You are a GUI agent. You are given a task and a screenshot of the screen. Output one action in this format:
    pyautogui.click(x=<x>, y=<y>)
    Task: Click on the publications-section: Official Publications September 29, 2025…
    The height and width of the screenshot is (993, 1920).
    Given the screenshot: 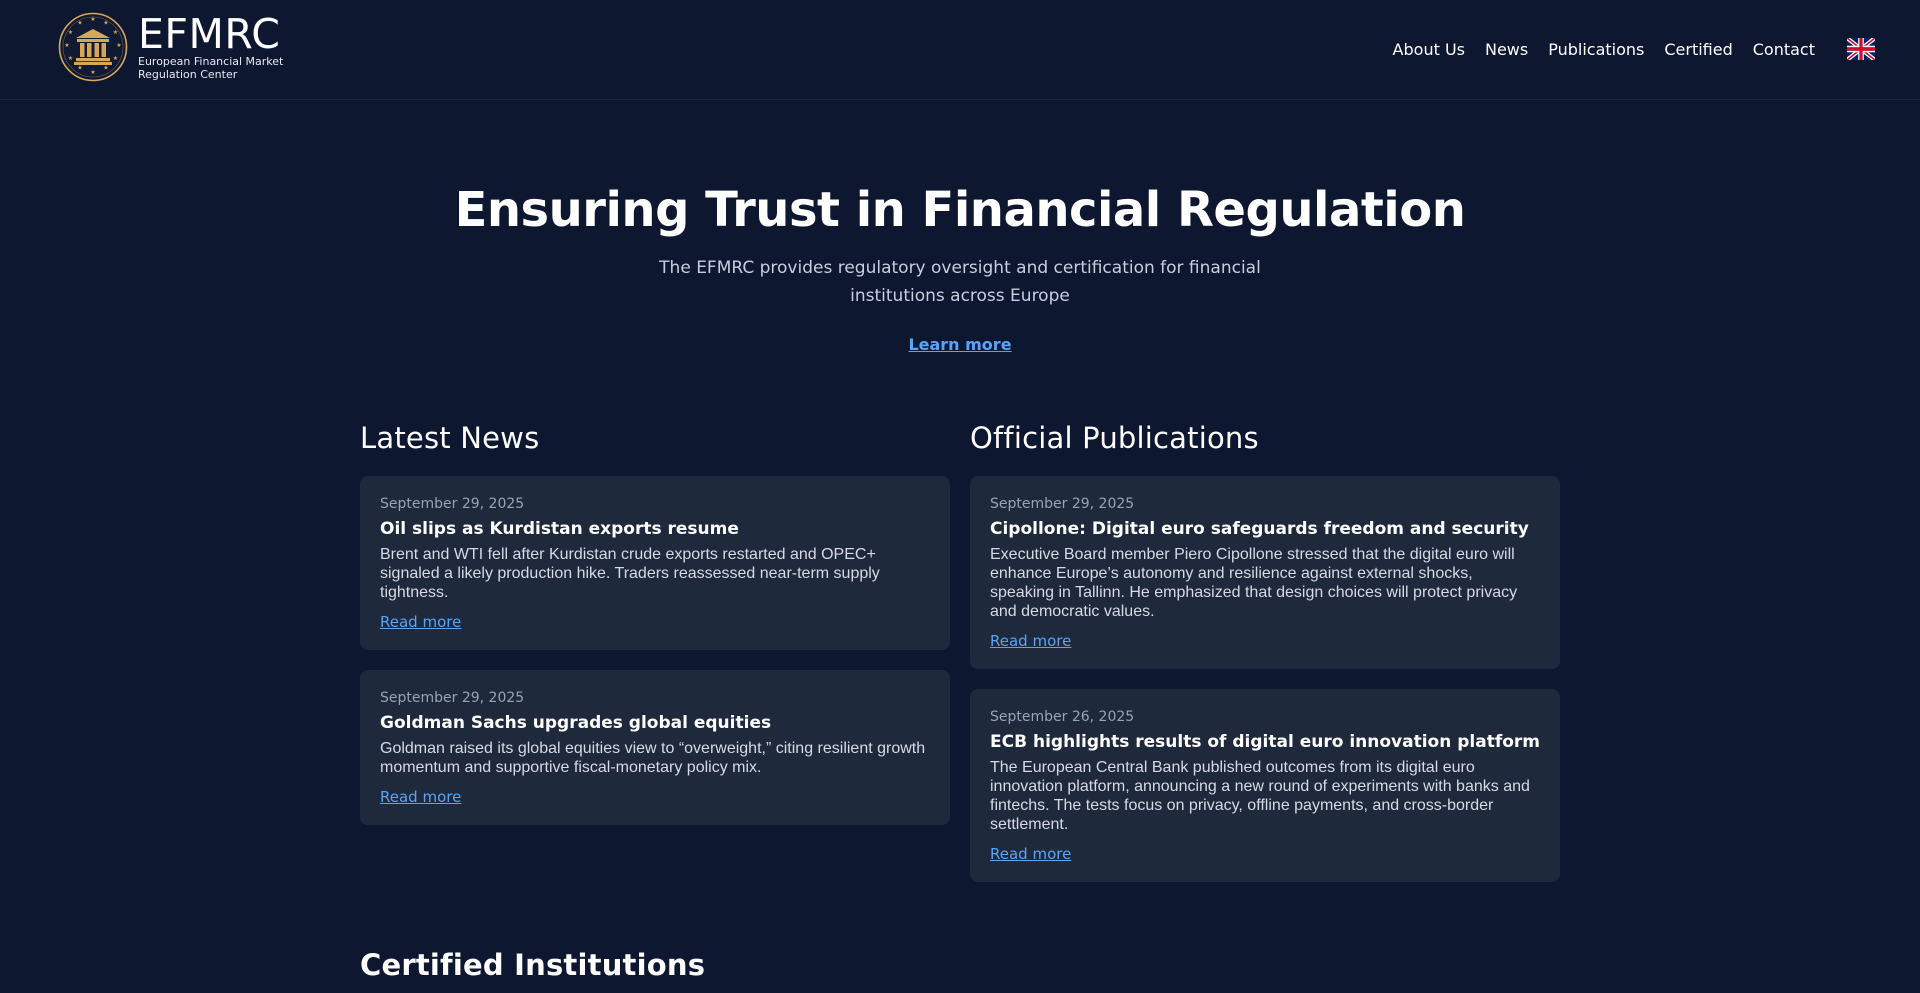 What is the action you would take?
    pyautogui.click(x=1265, y=660)
    